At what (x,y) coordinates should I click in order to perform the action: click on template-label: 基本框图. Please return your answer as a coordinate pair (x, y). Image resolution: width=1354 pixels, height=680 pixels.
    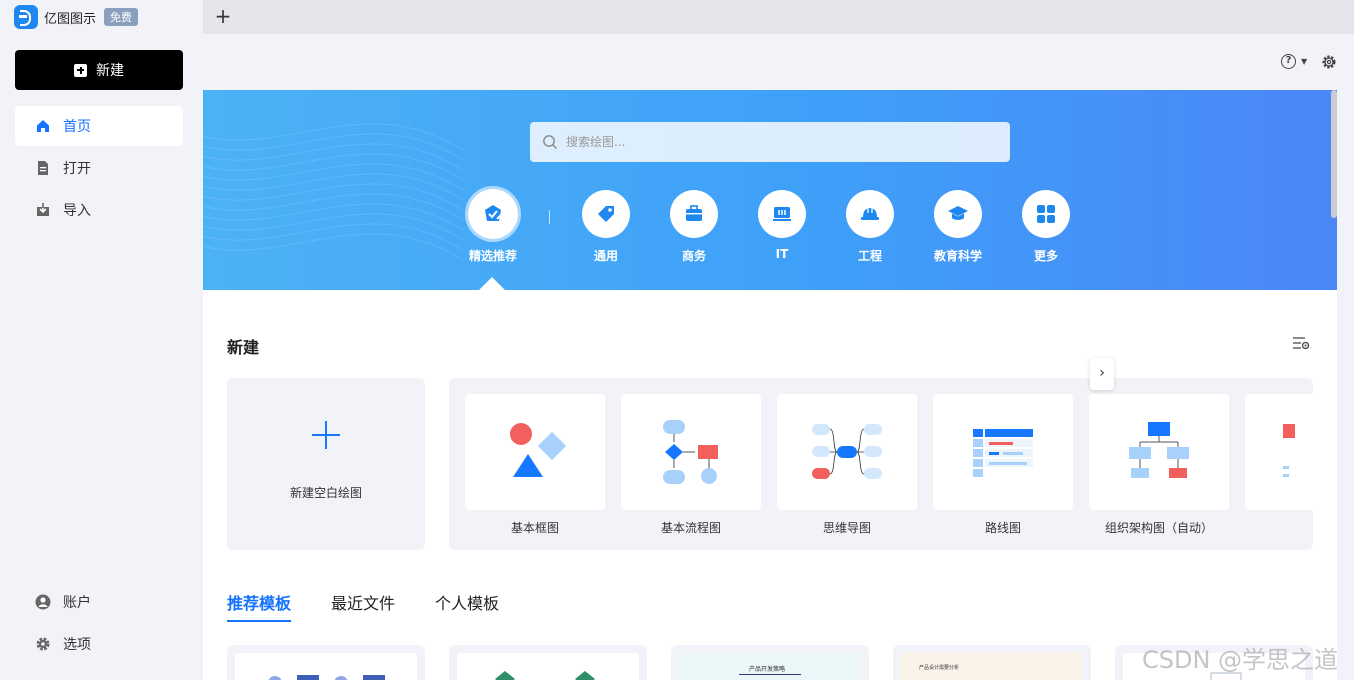
    Looking at the image, I should click on (534, 528).